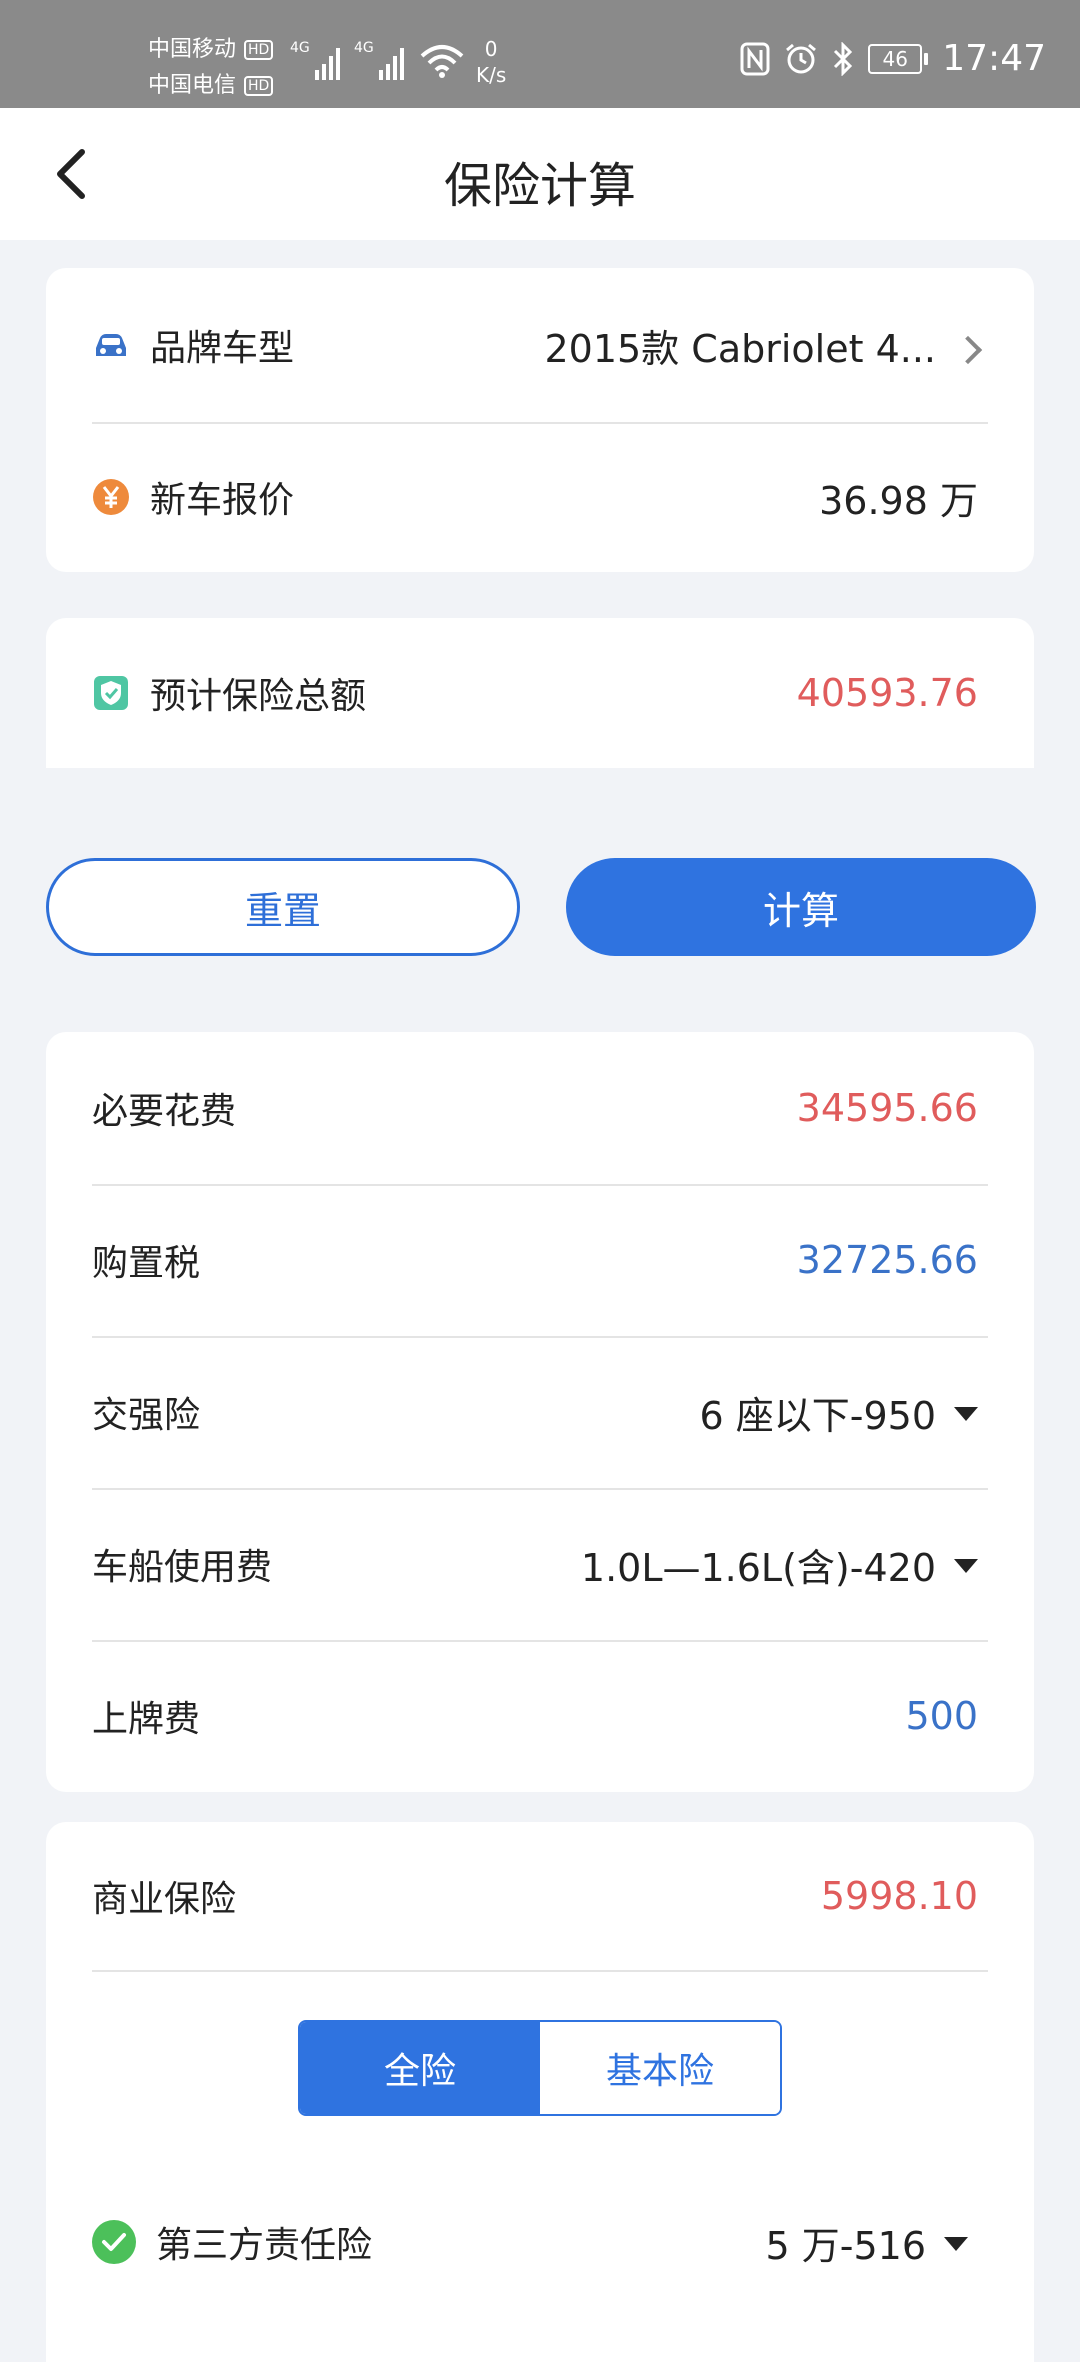 The height and width of the screenshot is (2362, 1080). What do you see at coordinates (801, 907) in the screenshot?
I see `calculate-button: 计算` at bounding box center [801, 907].